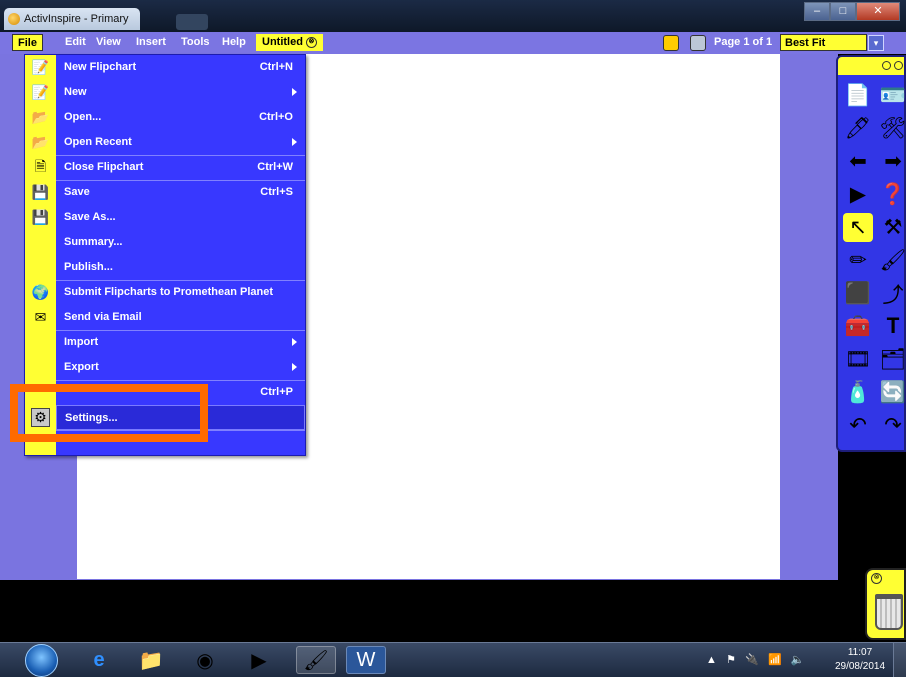  Describe the element at coordinates (289, 42) in the screenshot. I see `document-tab: Untitled ⊗` at that location.